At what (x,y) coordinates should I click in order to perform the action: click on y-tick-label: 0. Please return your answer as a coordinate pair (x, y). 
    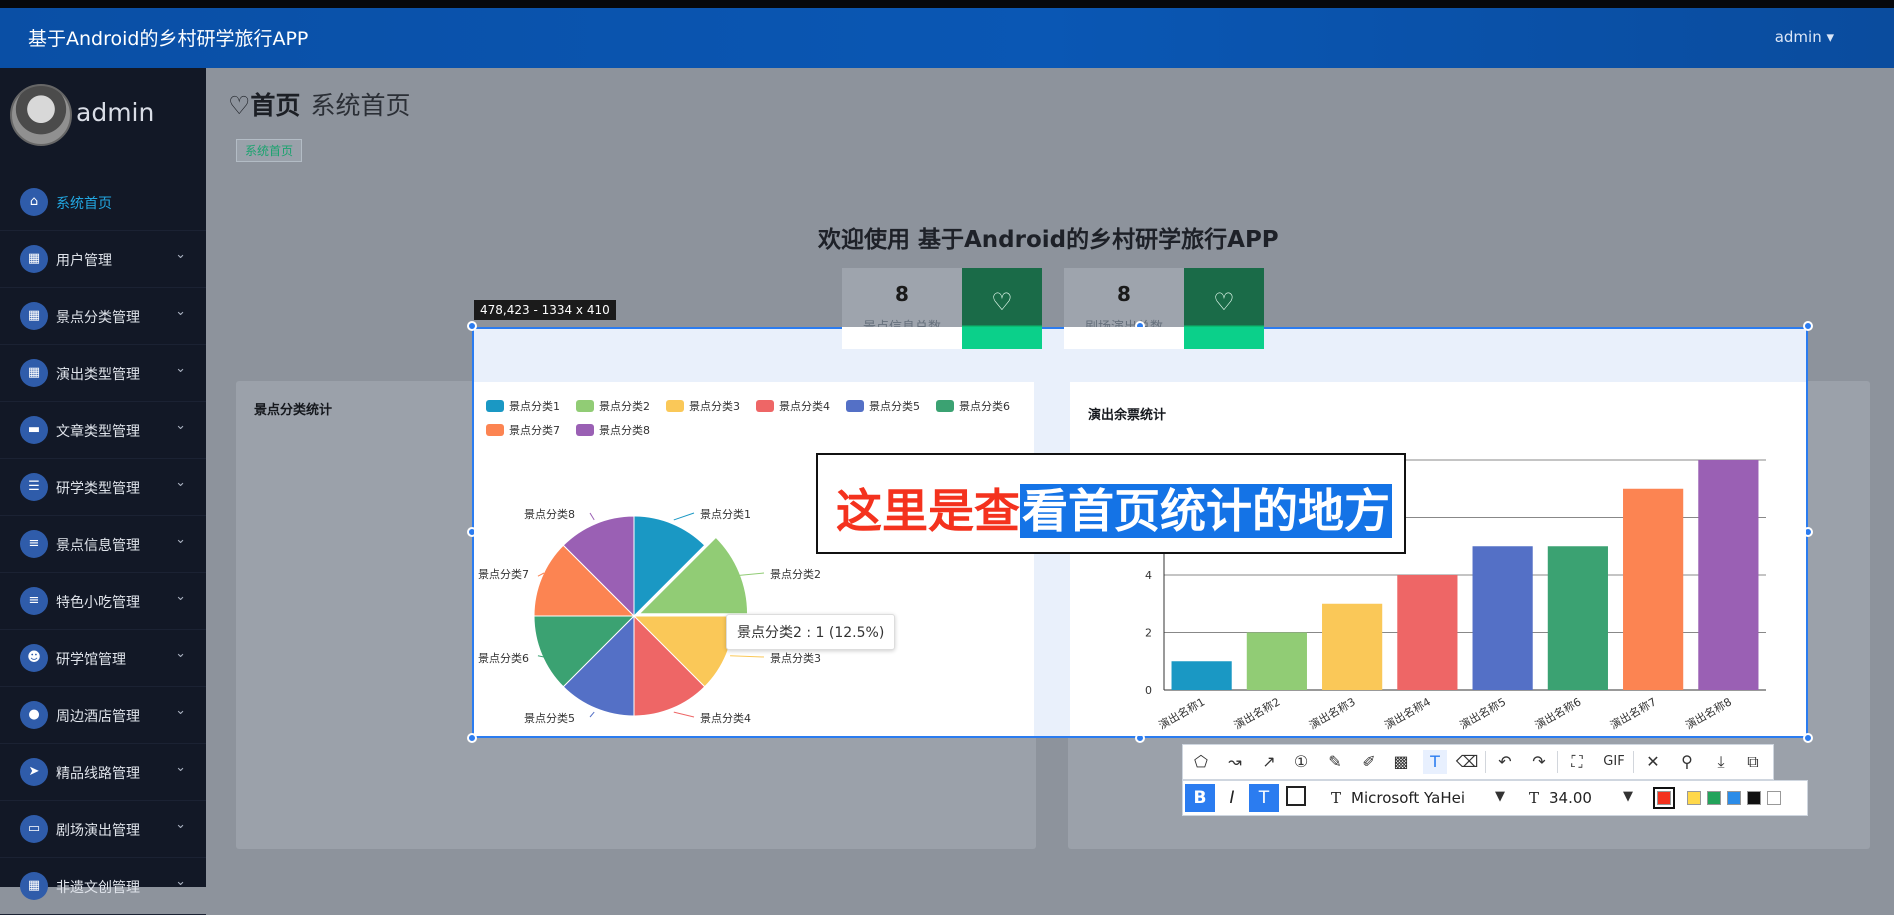
    Looking at the image, I should click on (1148, 690).